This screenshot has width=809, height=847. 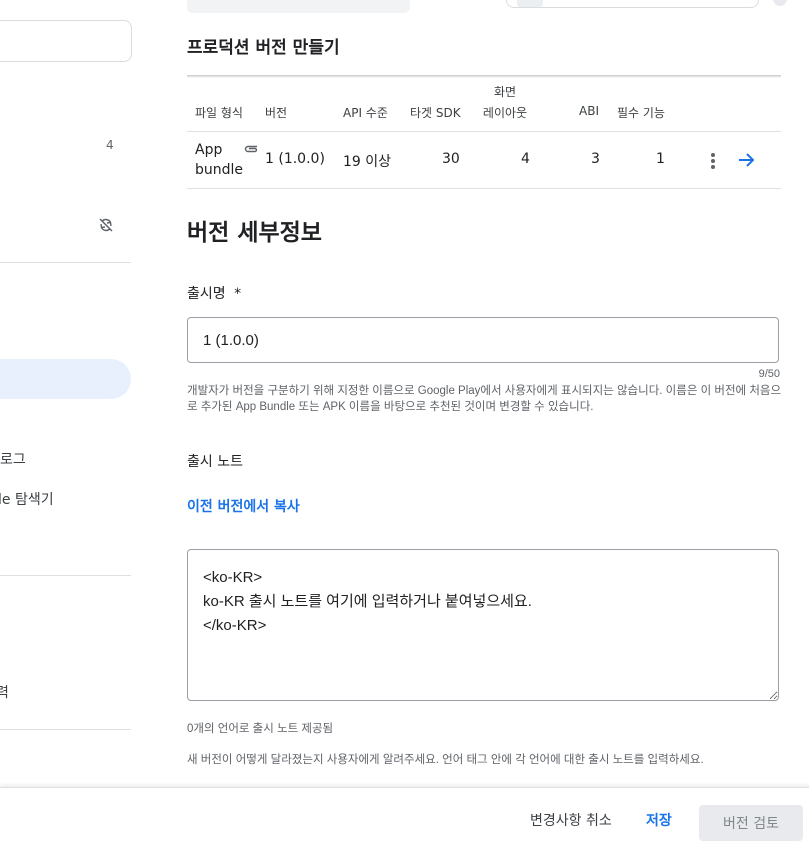 I want to click on sidebar-count-badge: 4, so click(x=110, y=145).